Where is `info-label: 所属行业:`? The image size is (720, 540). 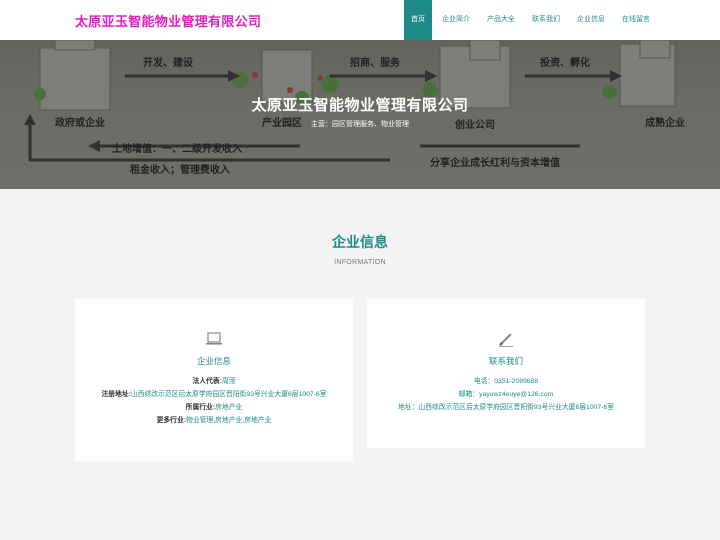
info-label: 所属行业: is located at coordinates (200, 407).